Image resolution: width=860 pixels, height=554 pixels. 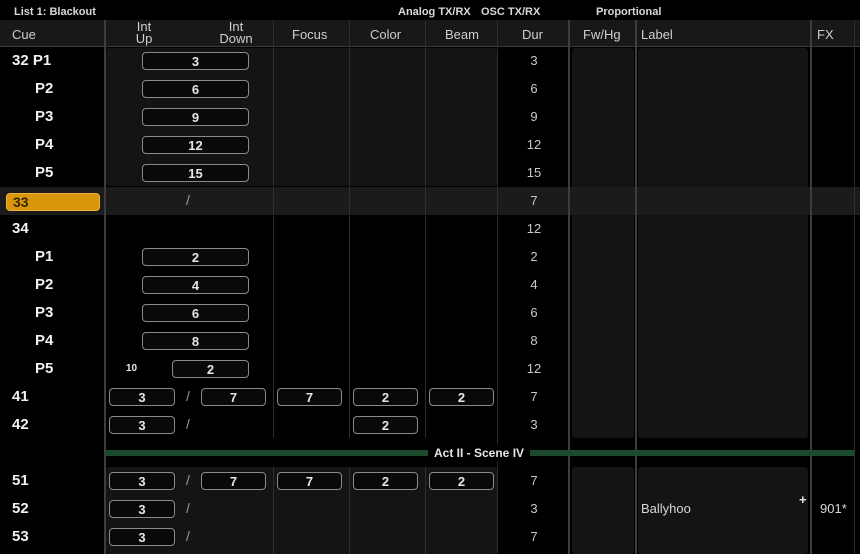 I want to click on fx-value: 901*, so click(x=833, y=508).